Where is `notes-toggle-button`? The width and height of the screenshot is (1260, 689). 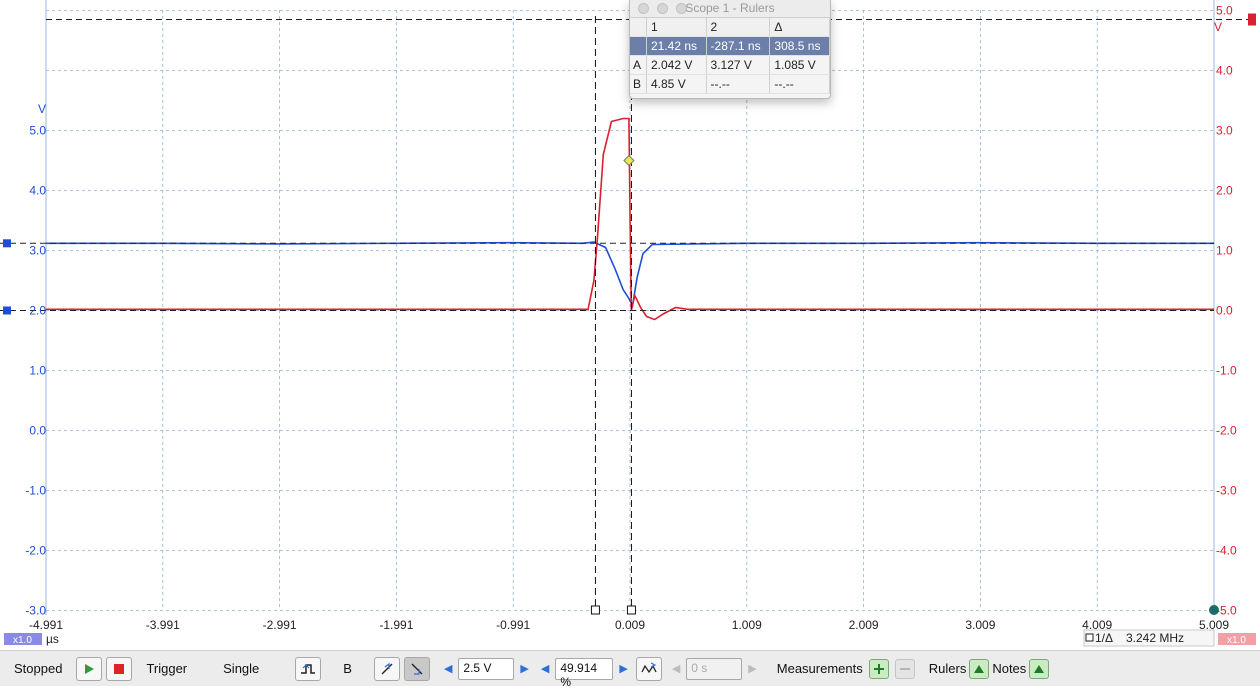
notes-toggle-button is located at coordinates (1039, 668).